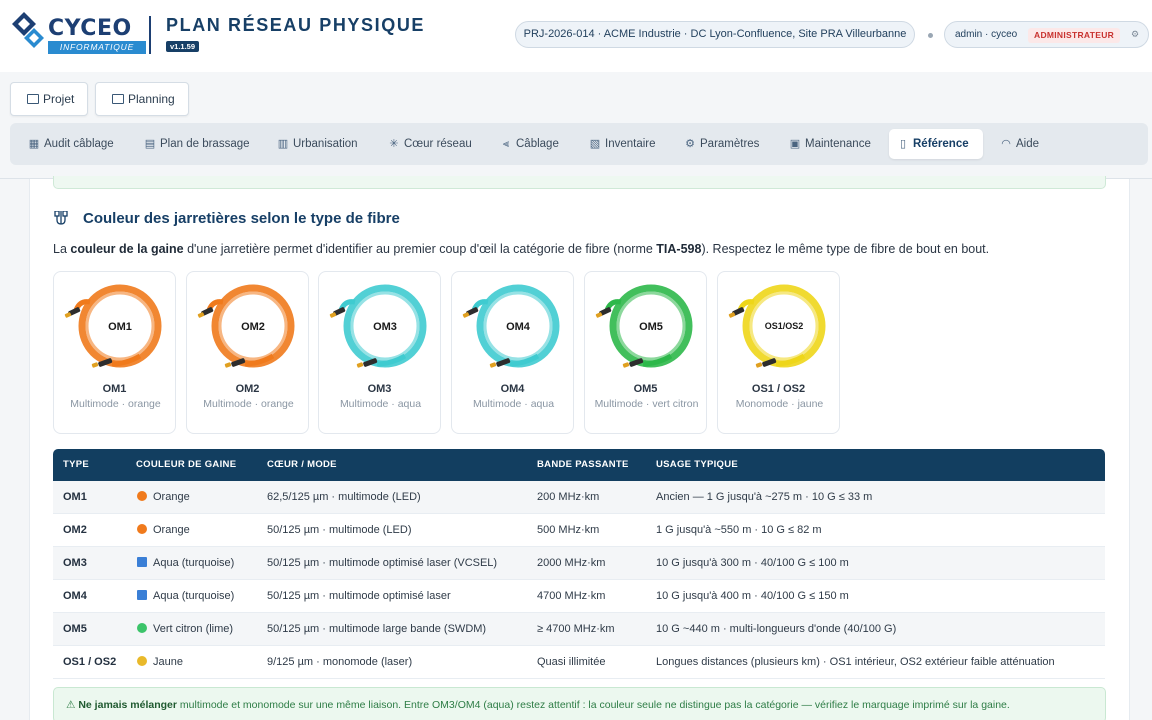 Image resolution: width=1152 pixels, height=720 pixels. I want to click on cell-couleur: Jaune, so click(160, 662).